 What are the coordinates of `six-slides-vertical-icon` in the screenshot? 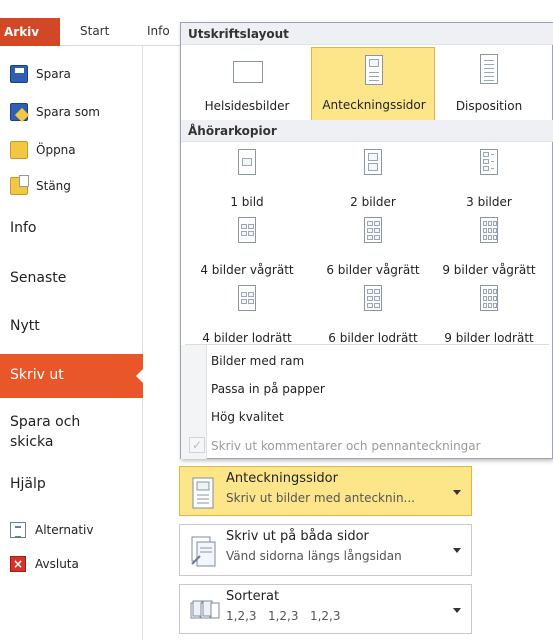 It's located at (373, 298).